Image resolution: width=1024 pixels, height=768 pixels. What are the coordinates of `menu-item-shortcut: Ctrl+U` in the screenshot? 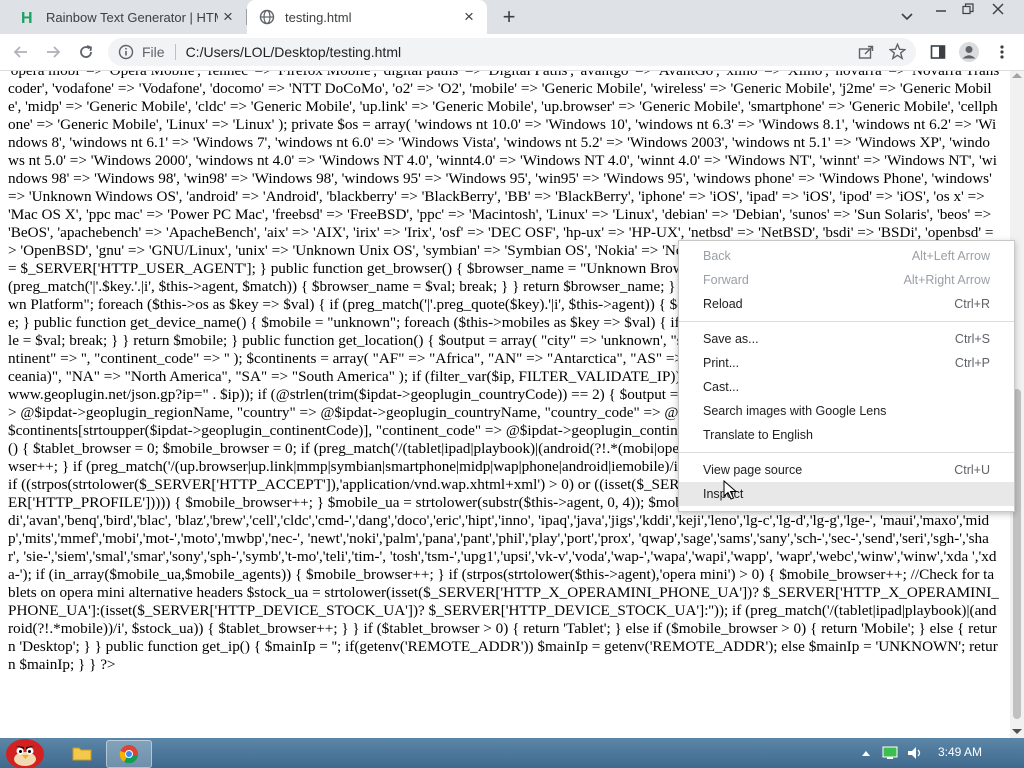 It's located at (972, 470).